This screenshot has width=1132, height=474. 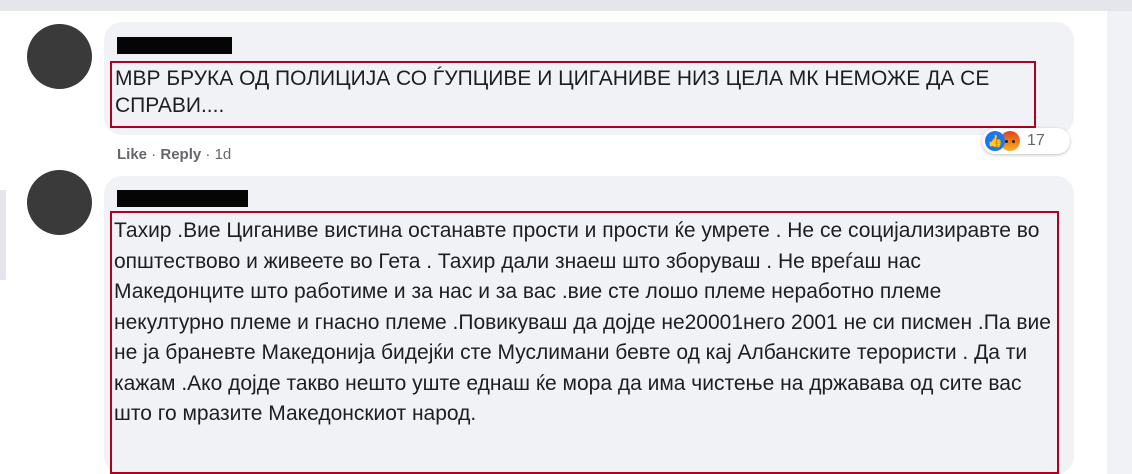 I want to click on reply-link: Reply, so click(x=180, y=154).